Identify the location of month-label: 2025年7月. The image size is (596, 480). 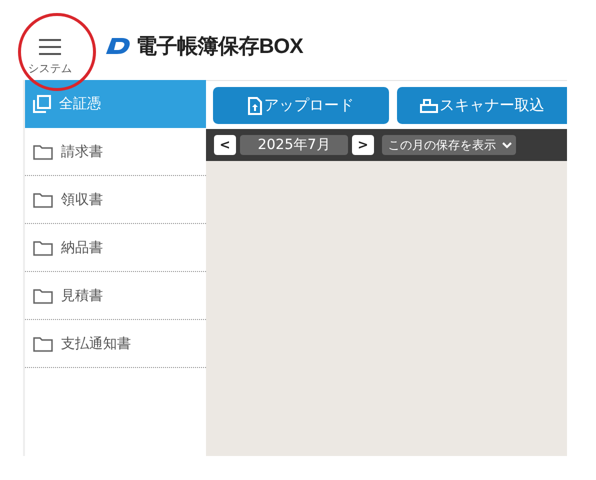
(294, 145).